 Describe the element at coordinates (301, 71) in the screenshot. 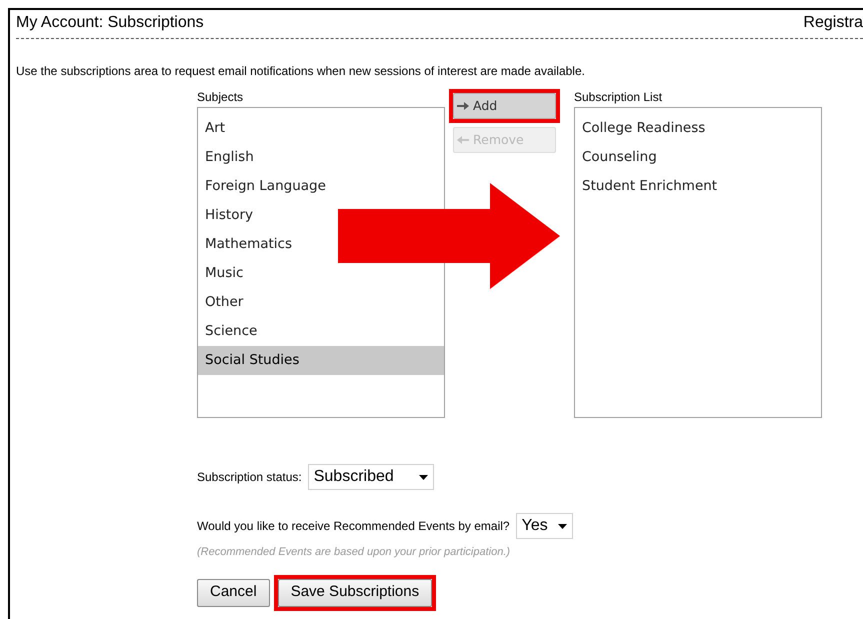

I see `intro-text: Use the subscriptions area to request email notifications when new sessions of interest are made available.` at that location.